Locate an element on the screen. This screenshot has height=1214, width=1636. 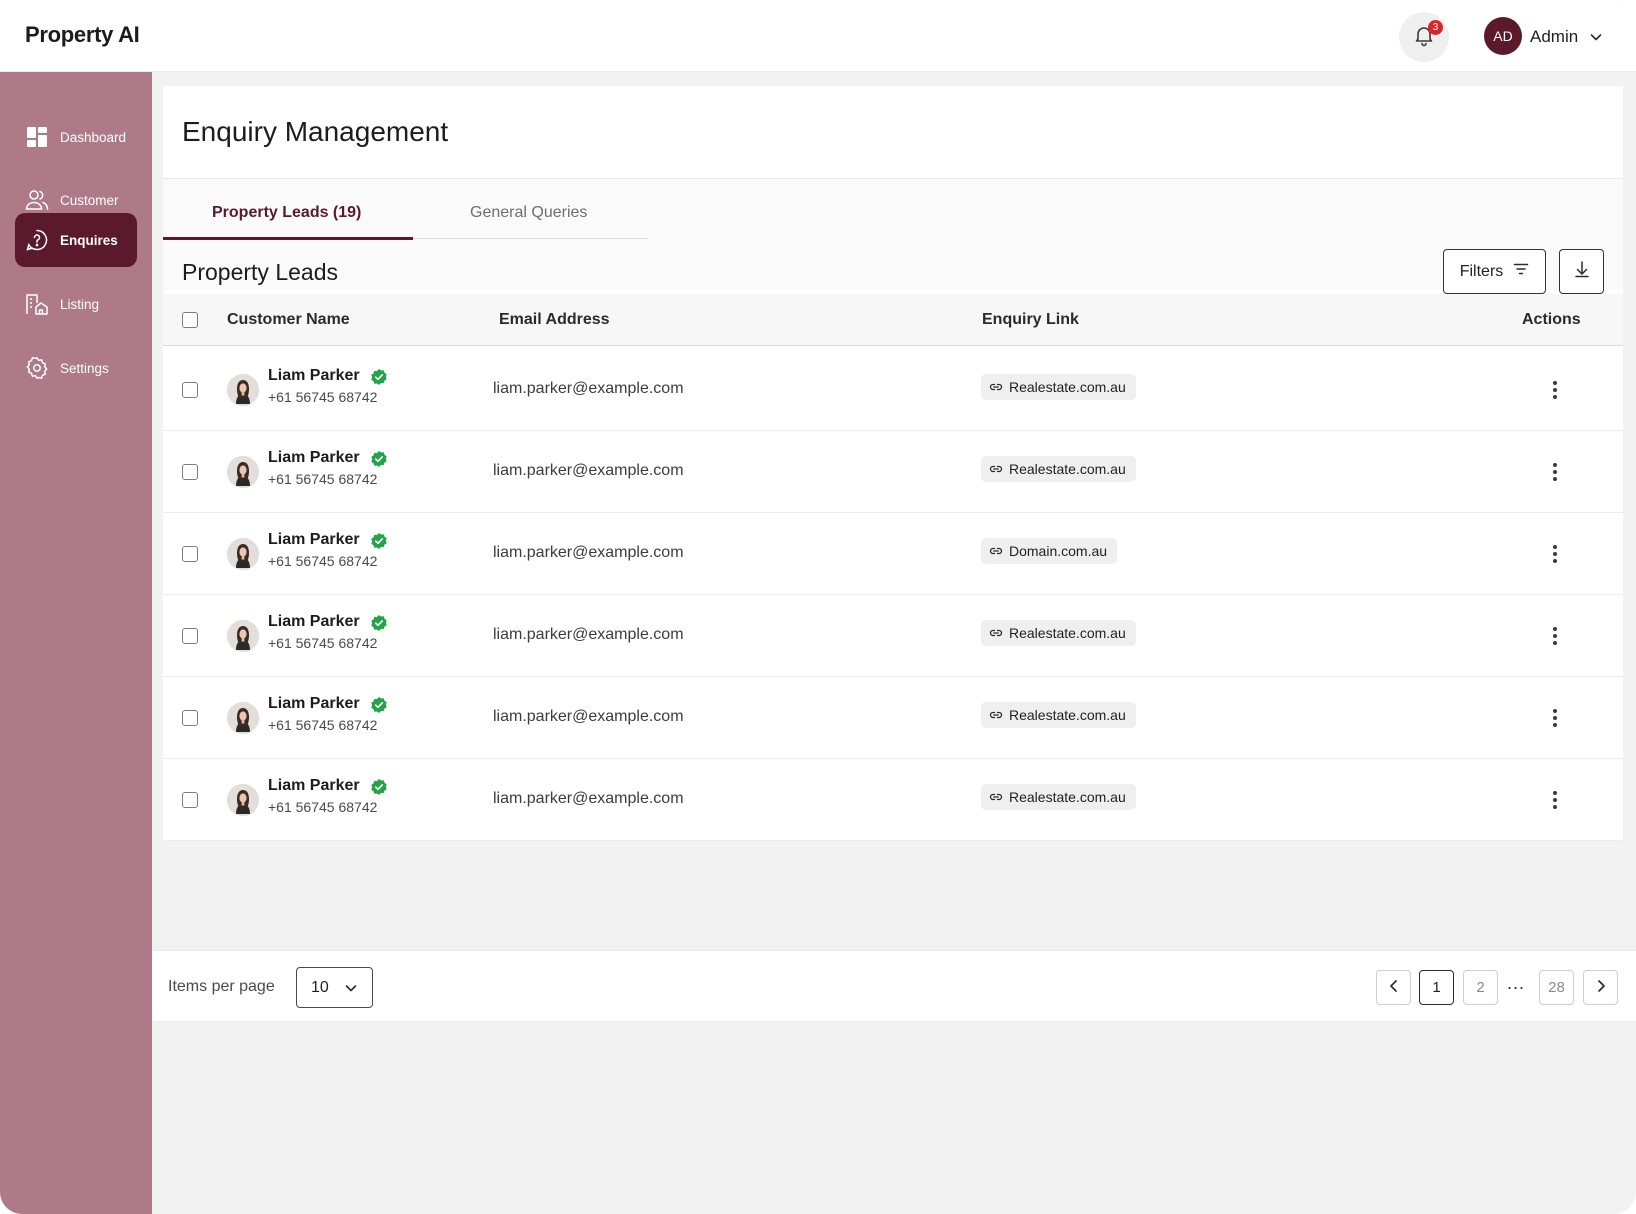
building-icon is located at coordinates (37, 304).